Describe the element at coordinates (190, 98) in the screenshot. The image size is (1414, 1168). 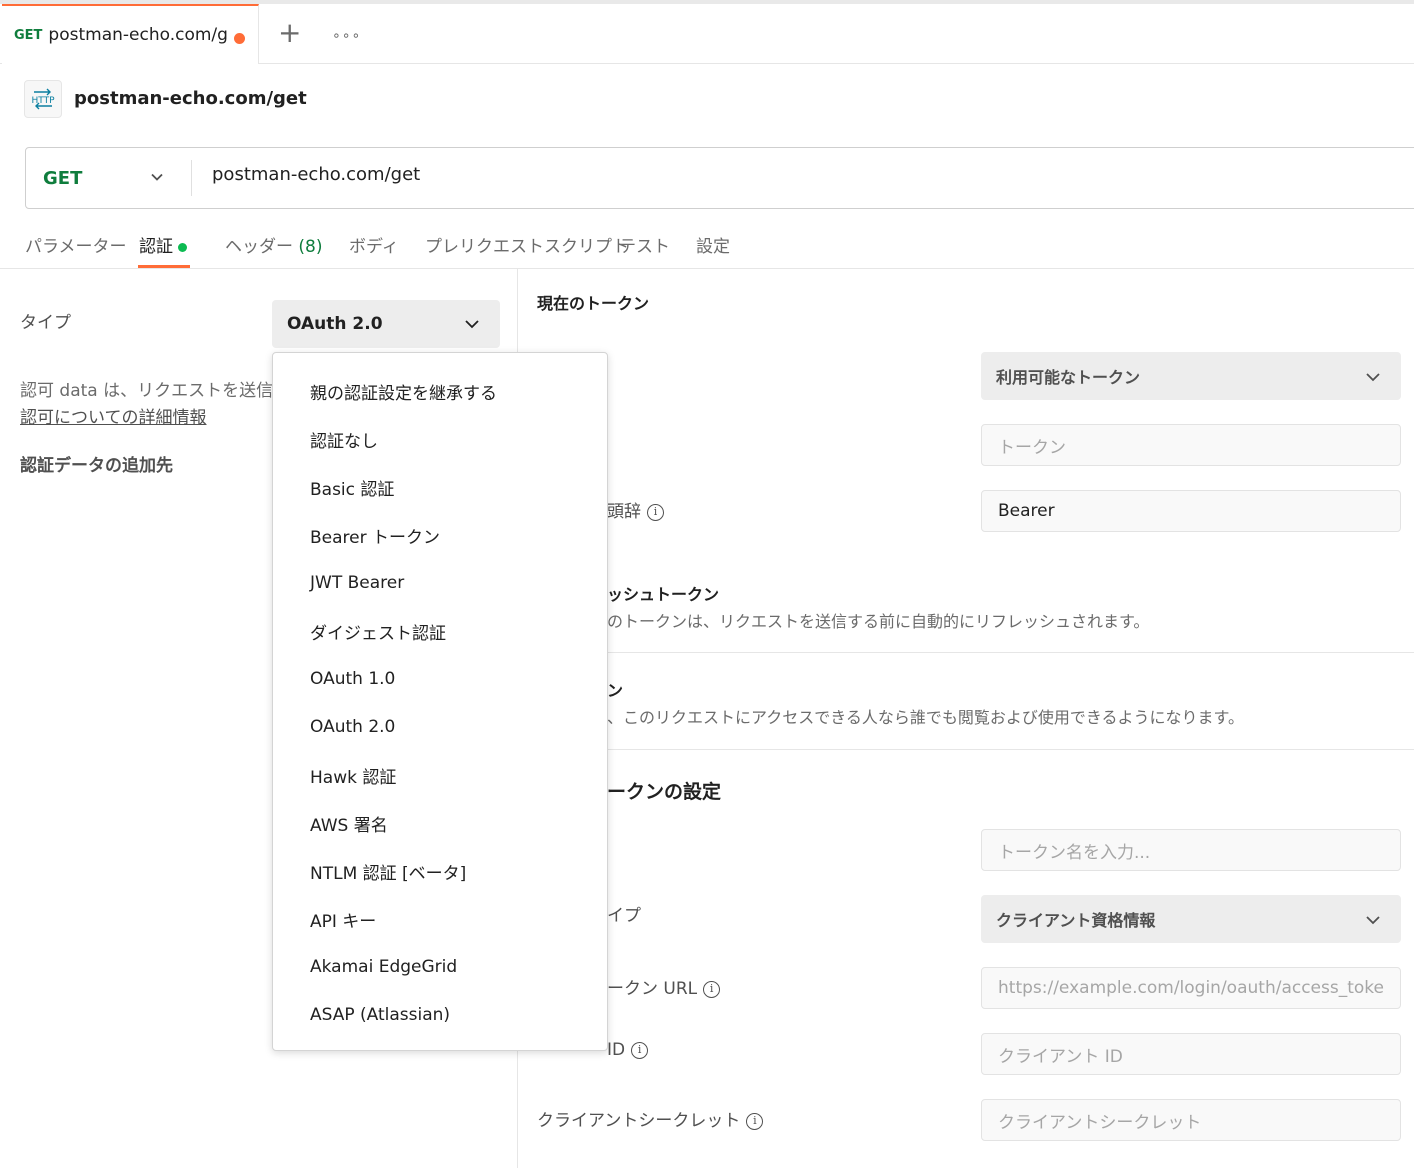
I see `request-name: postman-echo.com/get` at that location.